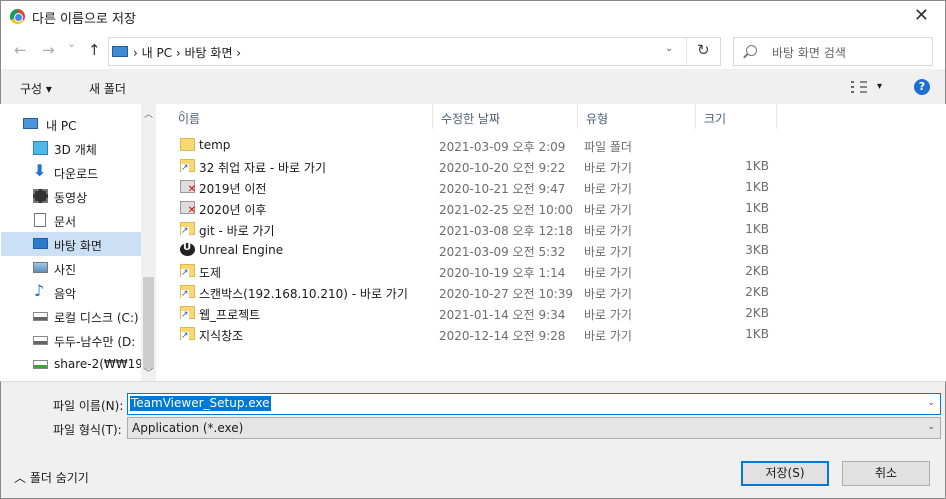  What do you see at coordinates (78, 246) in the screenshot?
I see `sidebar-item-label: 바탕 화면` at bounding box center [78, 246].